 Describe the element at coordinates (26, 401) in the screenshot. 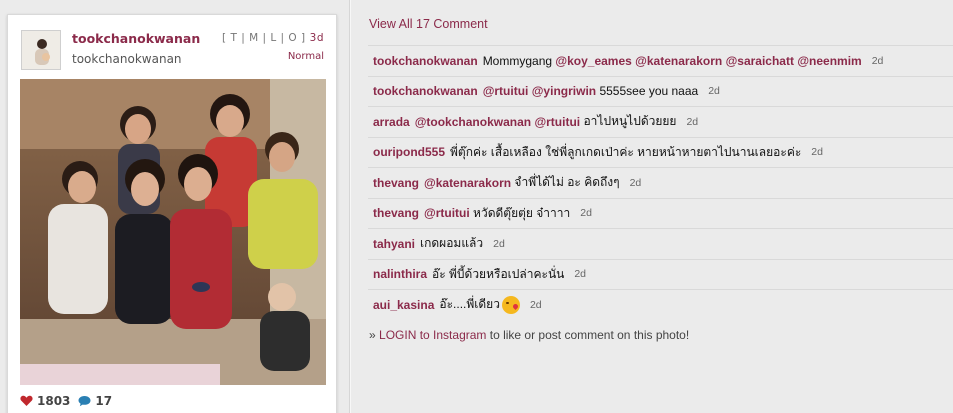

I see `heart-icon` at that location.